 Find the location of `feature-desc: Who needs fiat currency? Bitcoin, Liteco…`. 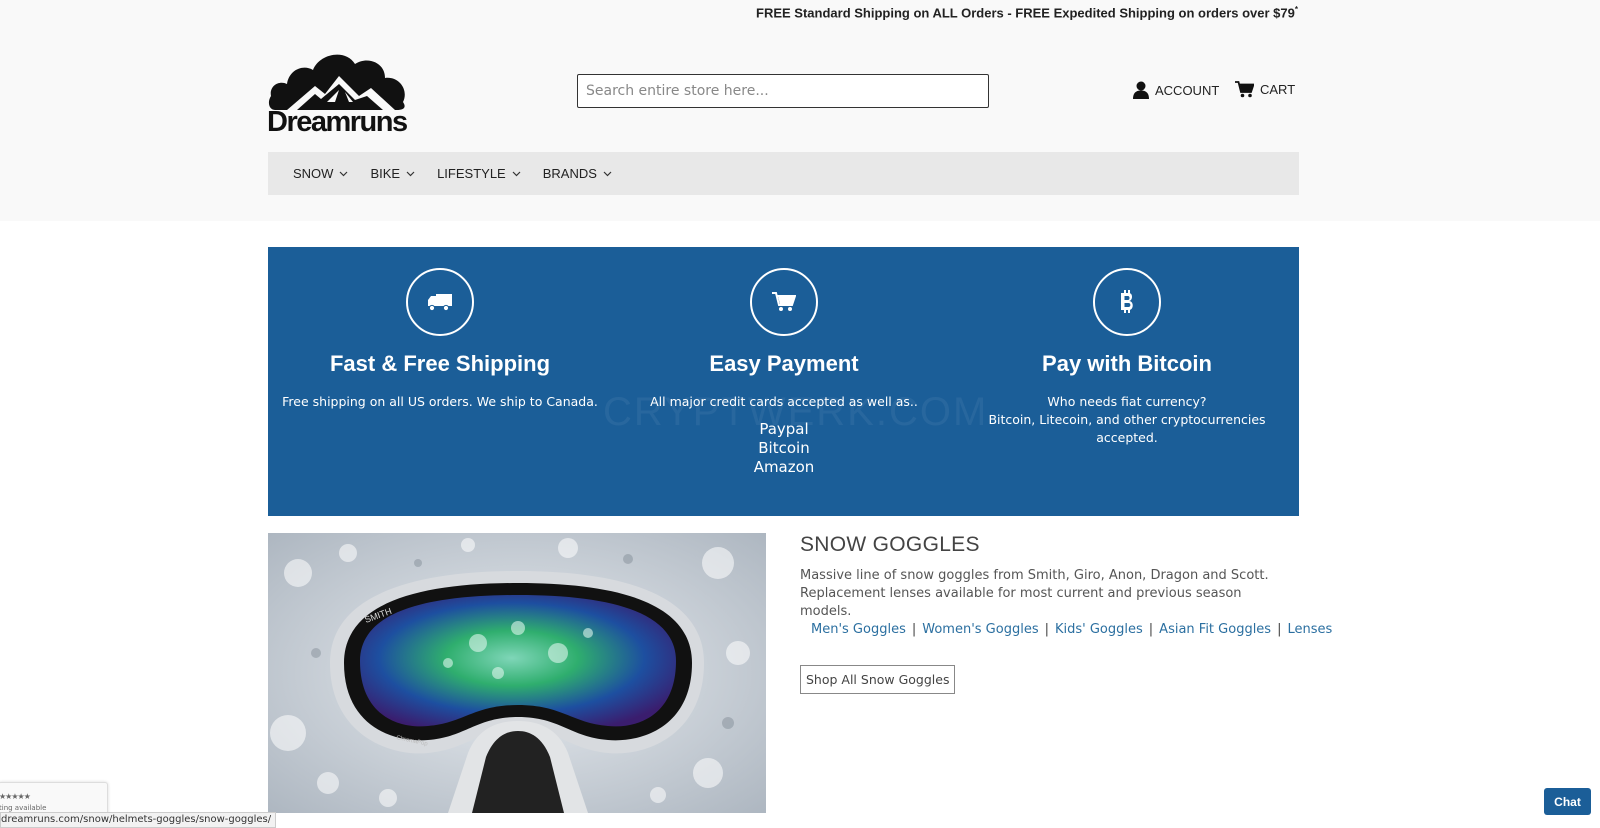

feature-desc: Who needs fiat currency? Bitcoin, Liteco… is located at coordinates (1127, 420).